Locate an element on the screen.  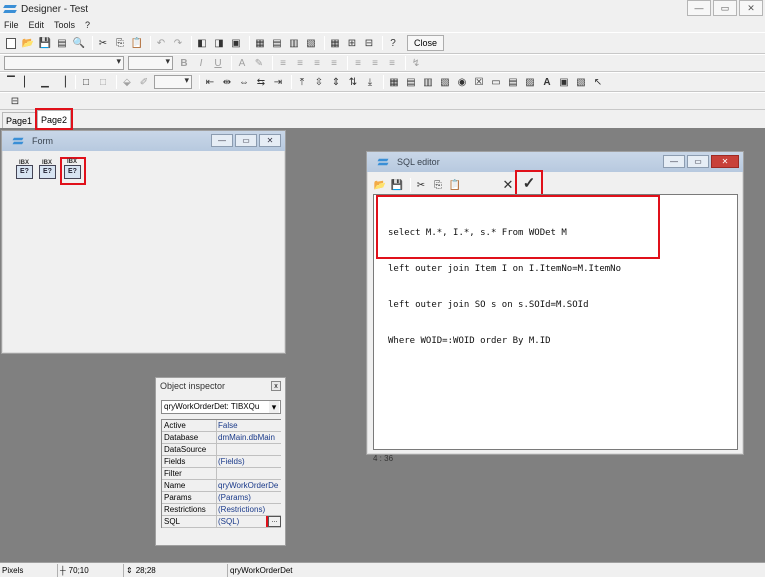
tab-page1: Page1 is located at coordinates (19, 120).